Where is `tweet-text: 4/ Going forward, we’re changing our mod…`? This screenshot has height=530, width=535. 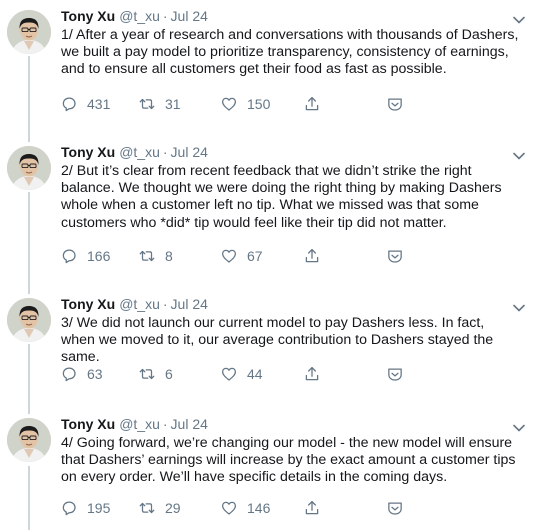
tweet-text: 4/ Going forward, we’re changing our mod… is located at coordinates (288, 460).